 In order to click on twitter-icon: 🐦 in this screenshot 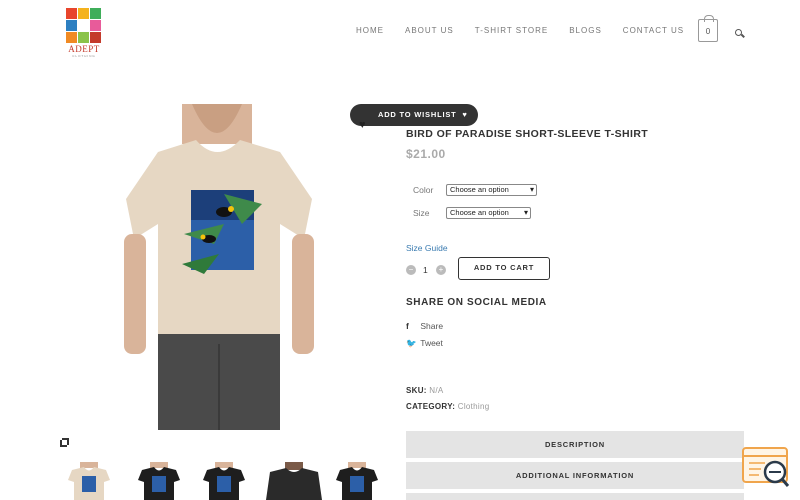, I will do `click(411, 343)`.